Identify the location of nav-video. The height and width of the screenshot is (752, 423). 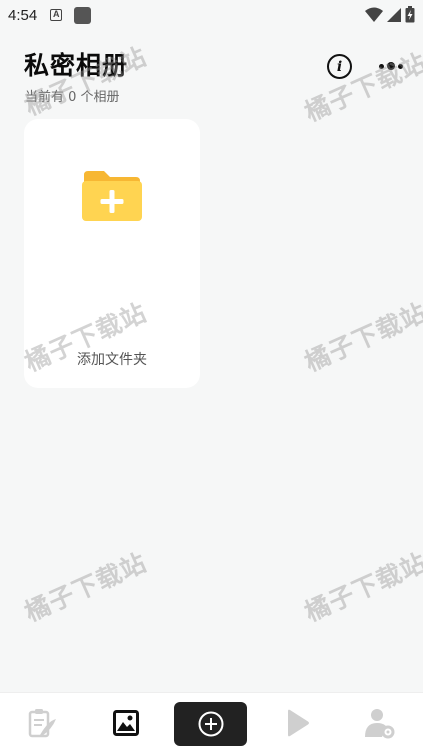
(298, 722).